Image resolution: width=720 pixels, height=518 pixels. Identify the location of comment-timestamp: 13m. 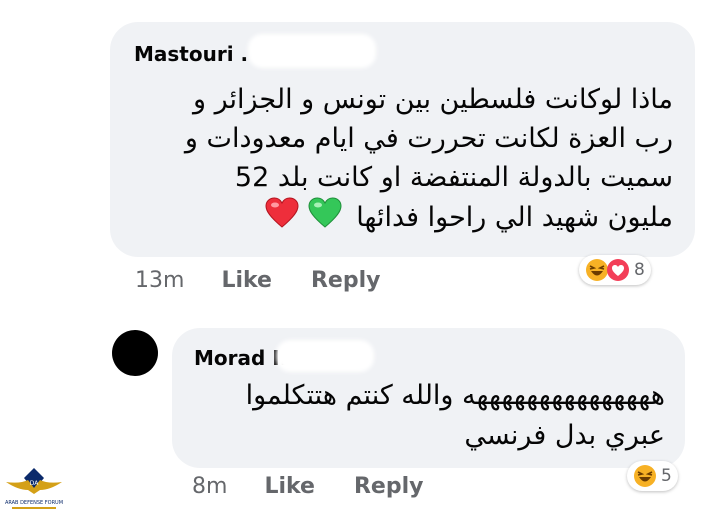
(159, 280).